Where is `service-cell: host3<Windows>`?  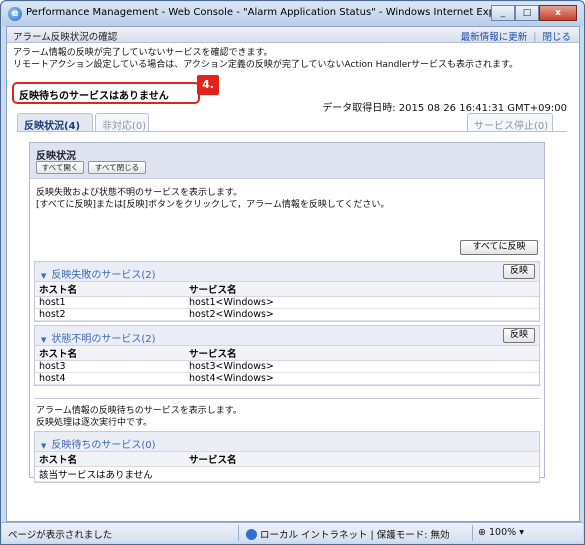 service-cell: host3<Windows> is located at coordinates (362, 366).